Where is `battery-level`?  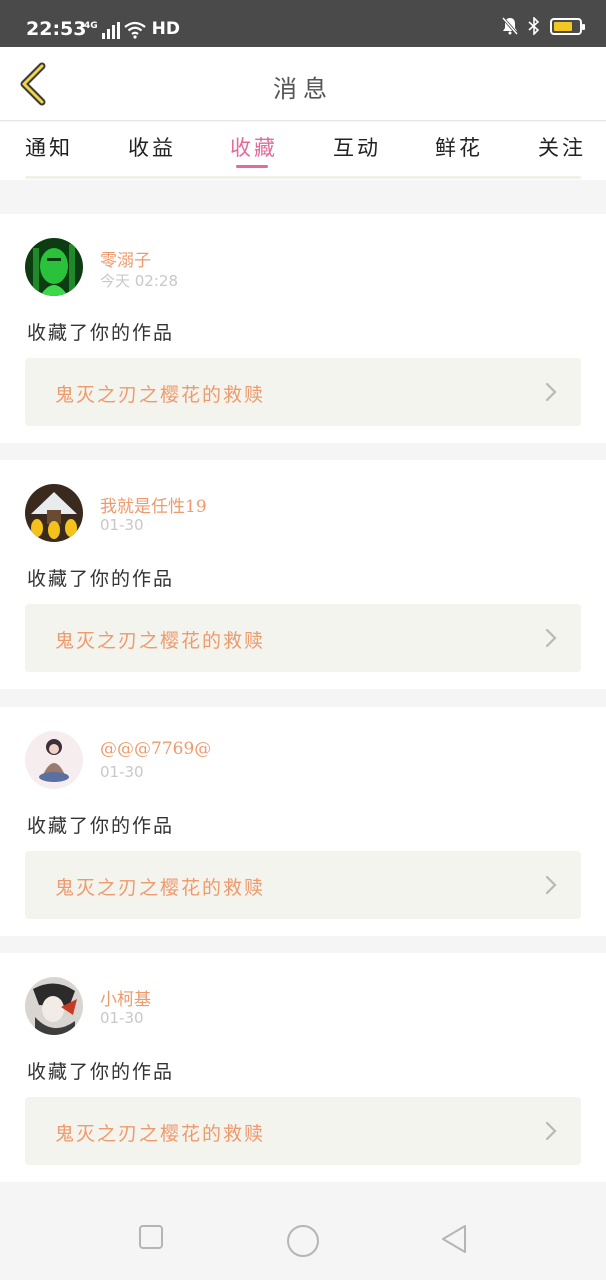 battery-level is located at coordinates (563, 26).